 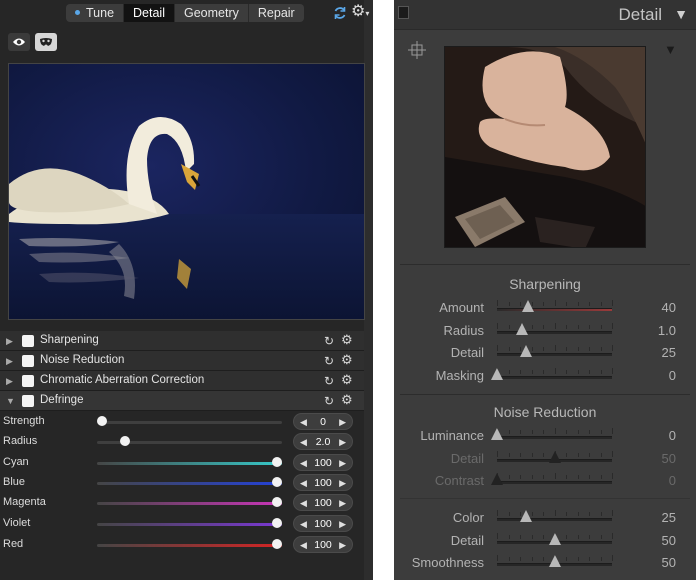 What do you see at coordinates (276, 13) in the screenshot?
I see `tab-repair: Repair` at bounding box center [276, 13].